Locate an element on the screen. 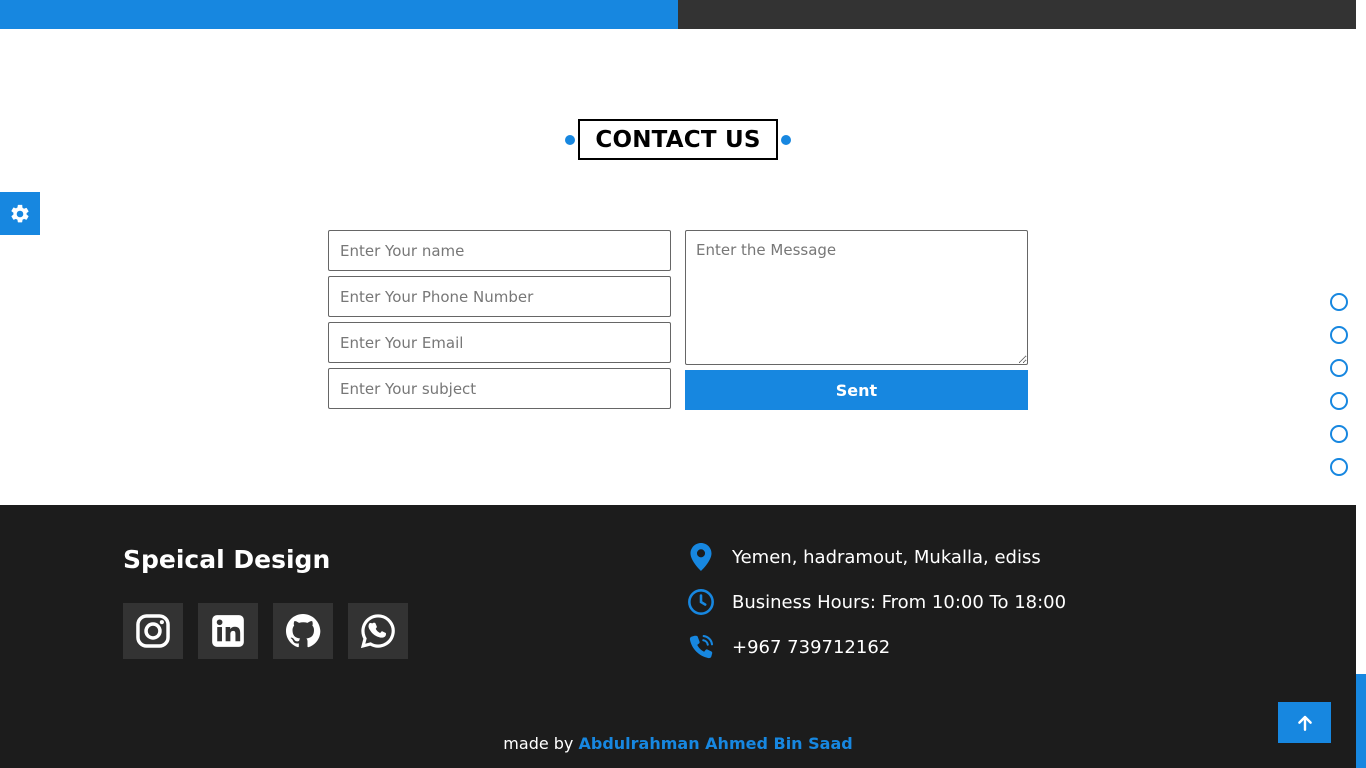  hours-row: Business Hours: From 10:00 To 18:00 is located at coordinates (876, 602).